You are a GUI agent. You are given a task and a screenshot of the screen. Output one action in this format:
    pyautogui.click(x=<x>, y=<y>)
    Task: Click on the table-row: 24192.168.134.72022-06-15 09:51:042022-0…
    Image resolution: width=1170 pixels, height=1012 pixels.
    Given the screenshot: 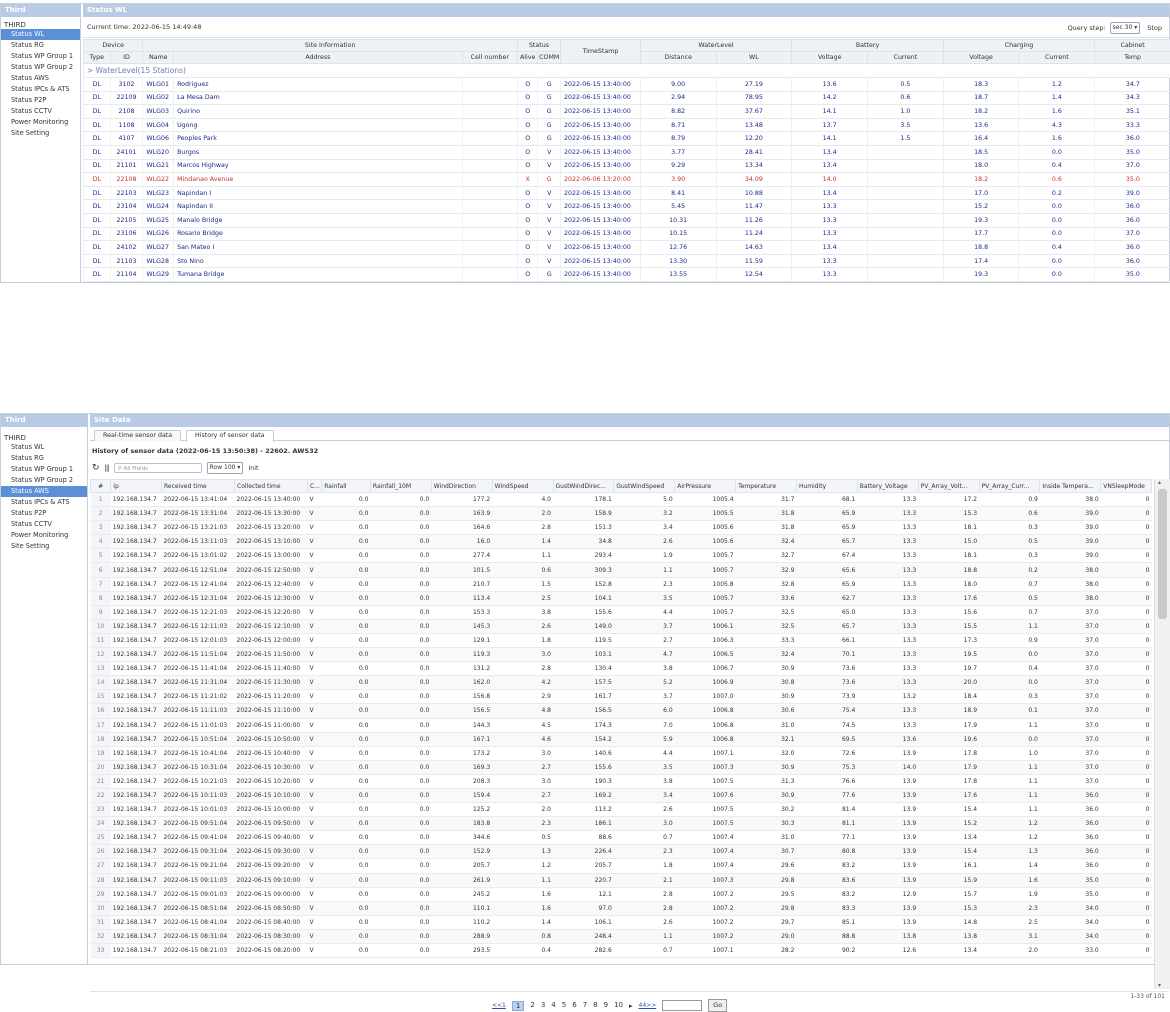 What is the action you would take?
    pyautogui.click(x=621, y=824)
    